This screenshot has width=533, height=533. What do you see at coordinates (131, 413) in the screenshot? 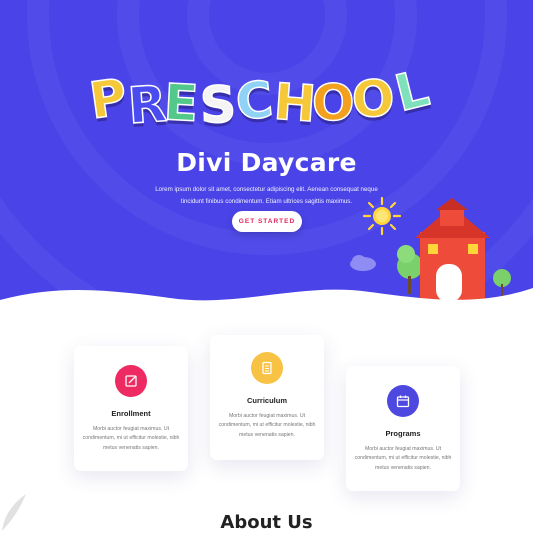
I see `card-title: Enrollment` at bounding box center [131, 413].